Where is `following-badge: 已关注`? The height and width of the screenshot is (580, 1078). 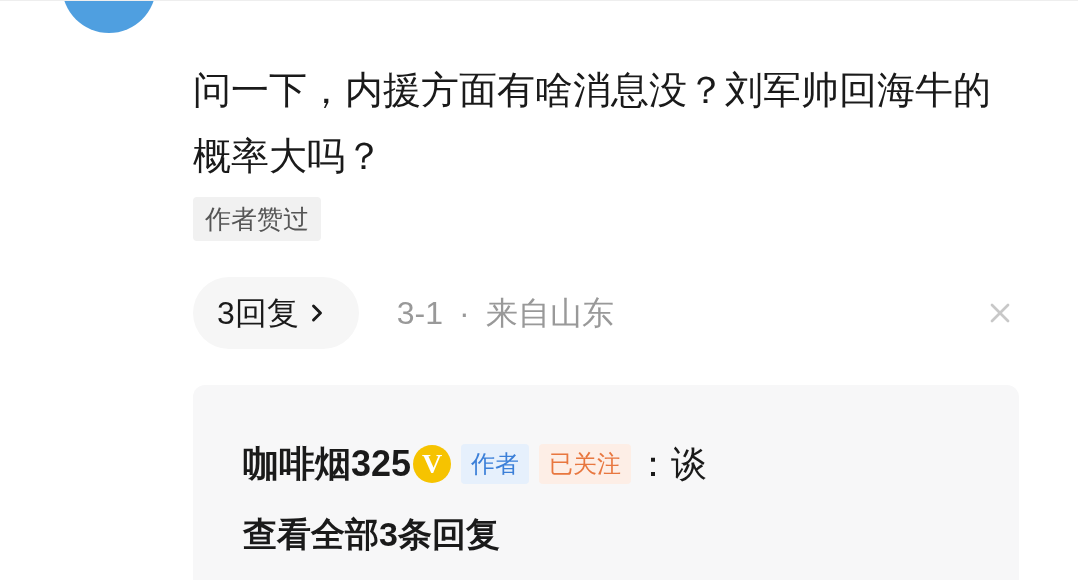
following-badge: 已关注 is located at coordinates (585, 464).